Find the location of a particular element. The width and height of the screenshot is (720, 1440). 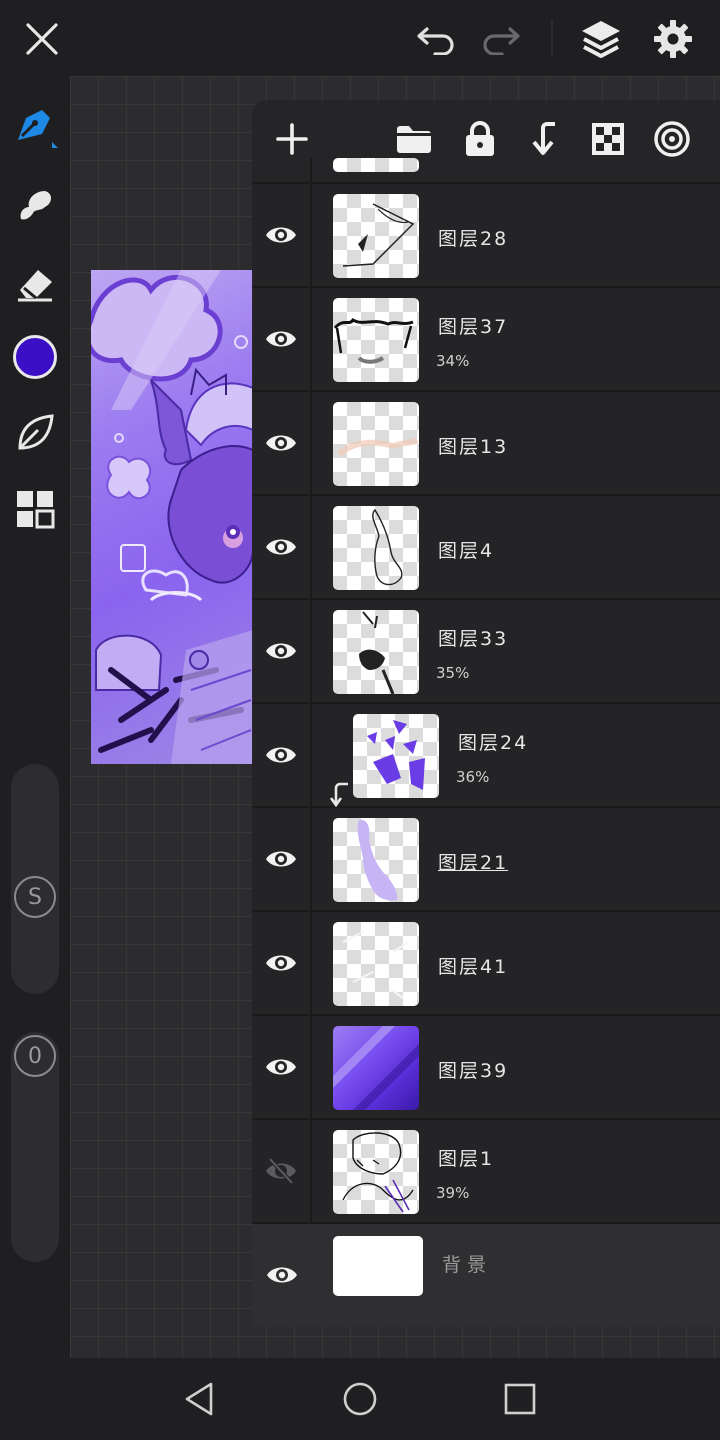

gallery-button is located at coordinates (35, 509).